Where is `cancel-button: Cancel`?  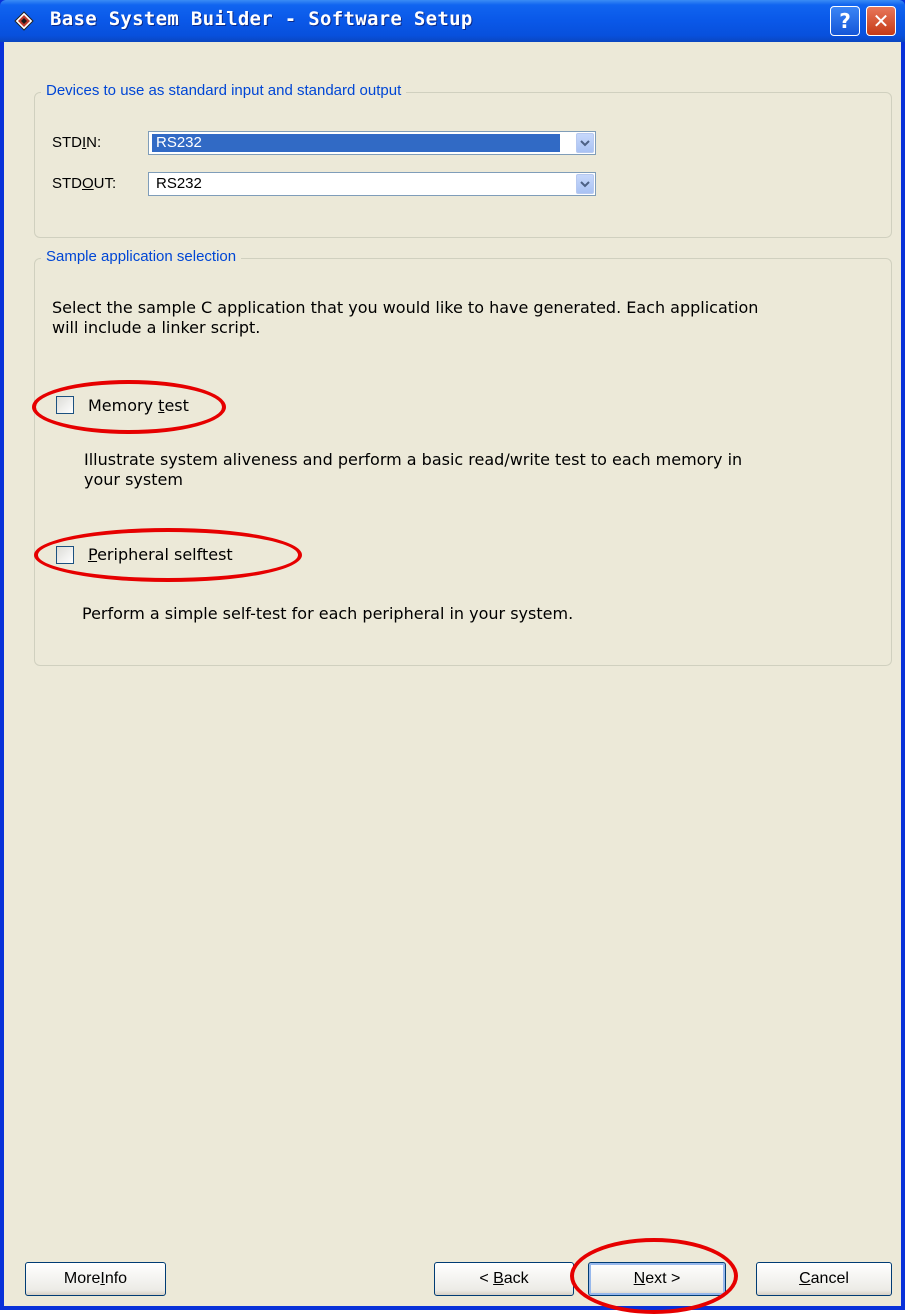 cancel-button: Cancel is located at coordinates (824, 1279).